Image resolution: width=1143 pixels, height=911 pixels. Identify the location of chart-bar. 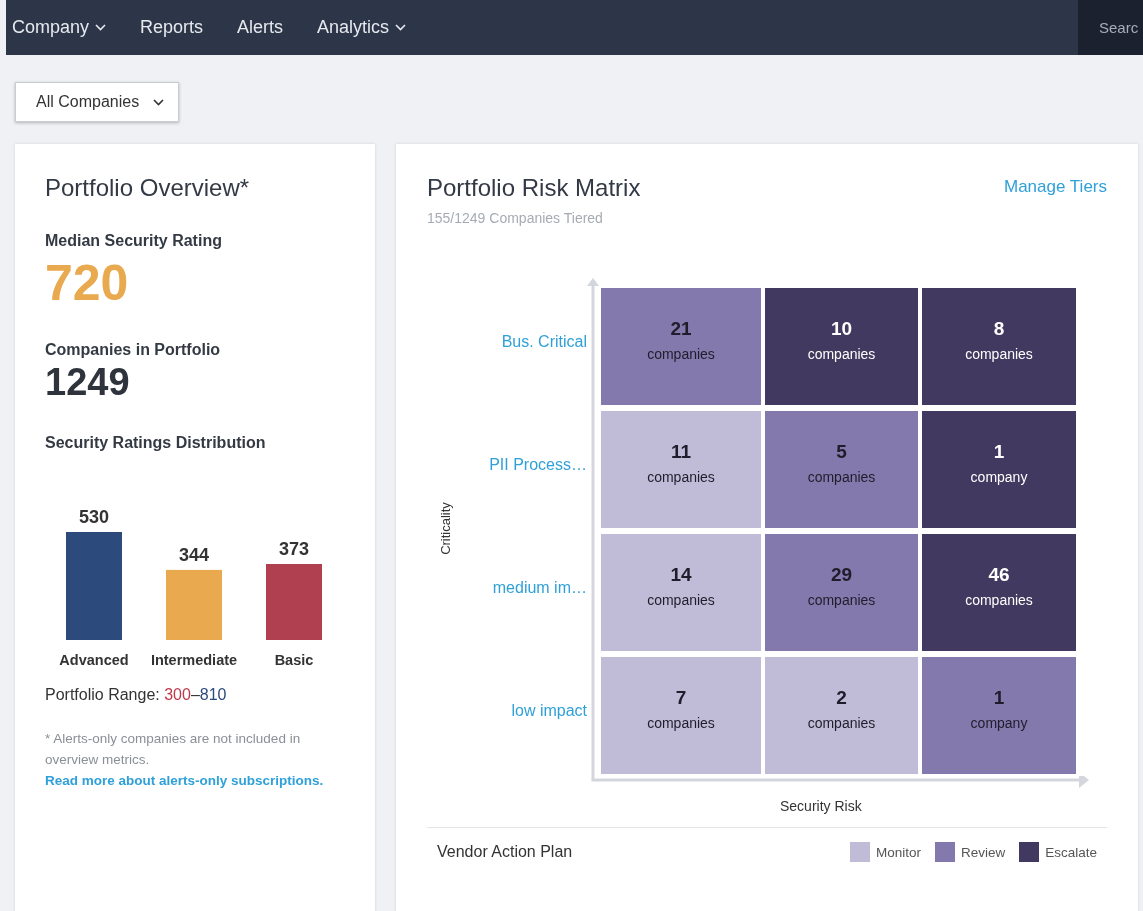
(194, 604).